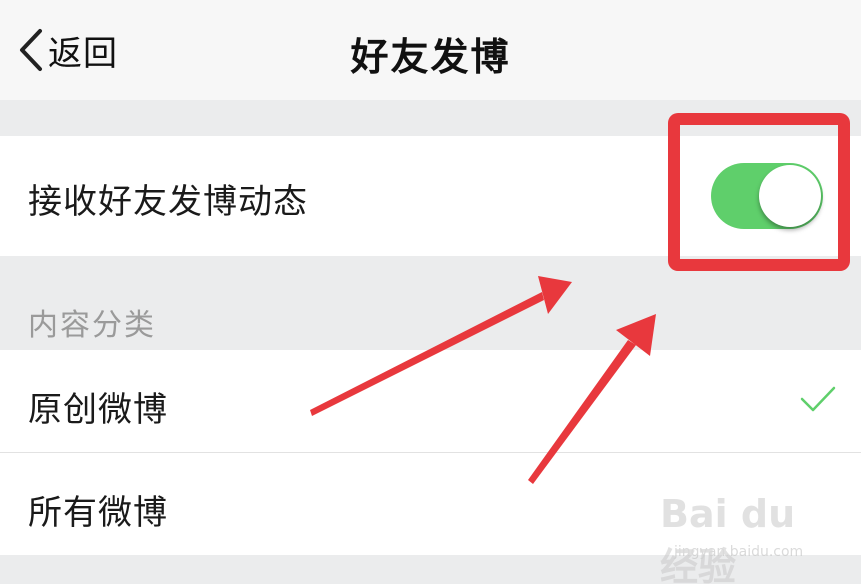 This screenshot has width=861, height=584. What do you see at coordinates (98, 410) in the screenshot?
I see `option-label: 原创微博` at bounding box center [98, 410].